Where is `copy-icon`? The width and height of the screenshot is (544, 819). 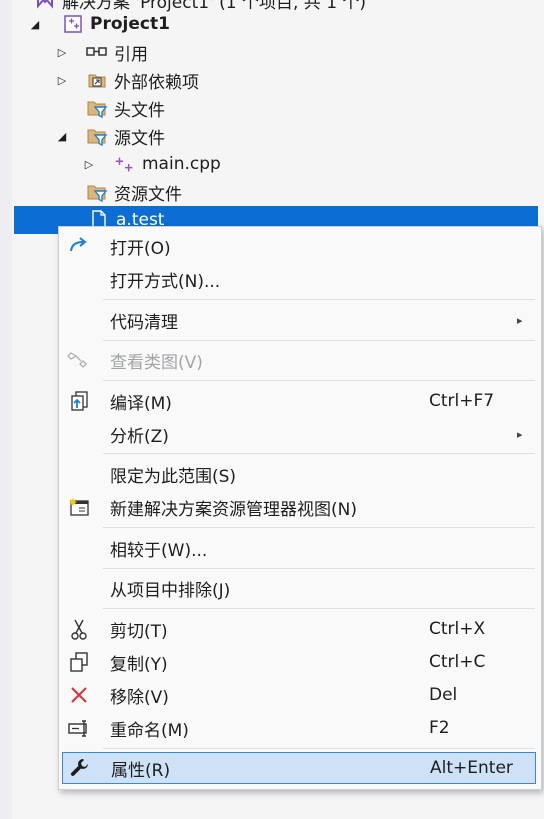
copy-icon is located at coordinates (79, 662).